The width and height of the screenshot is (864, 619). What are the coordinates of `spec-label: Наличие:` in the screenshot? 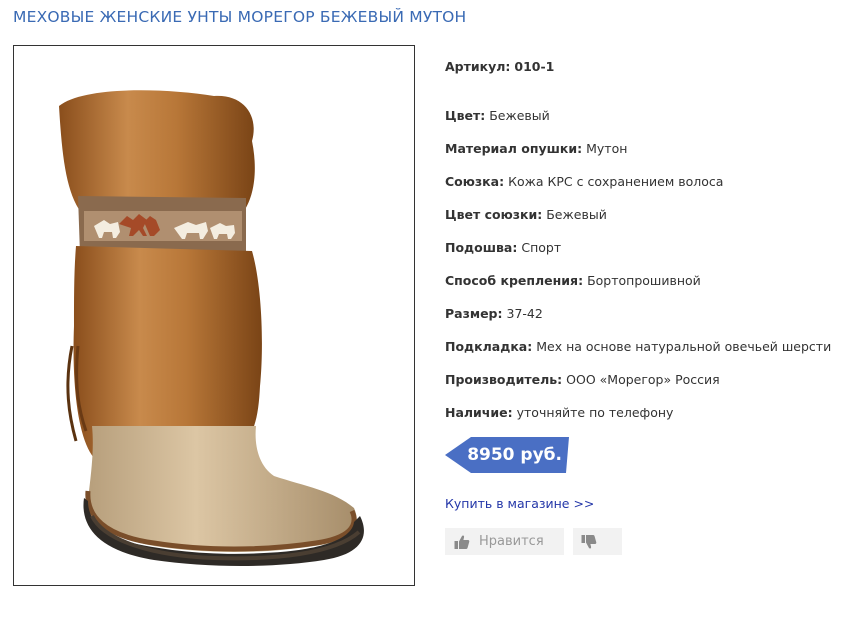 It's located at (479, 412).